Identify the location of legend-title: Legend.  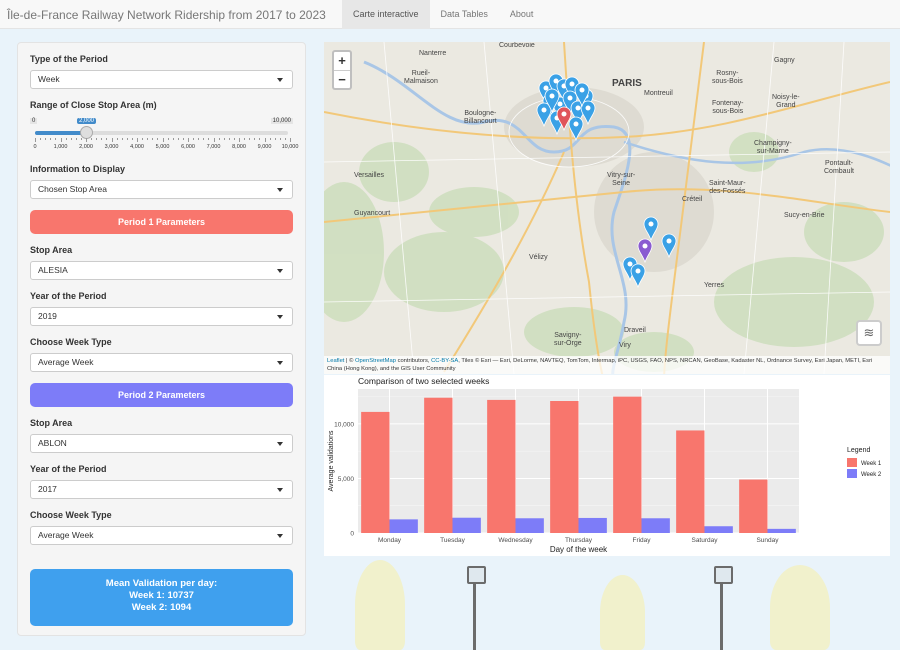
(858, 450).